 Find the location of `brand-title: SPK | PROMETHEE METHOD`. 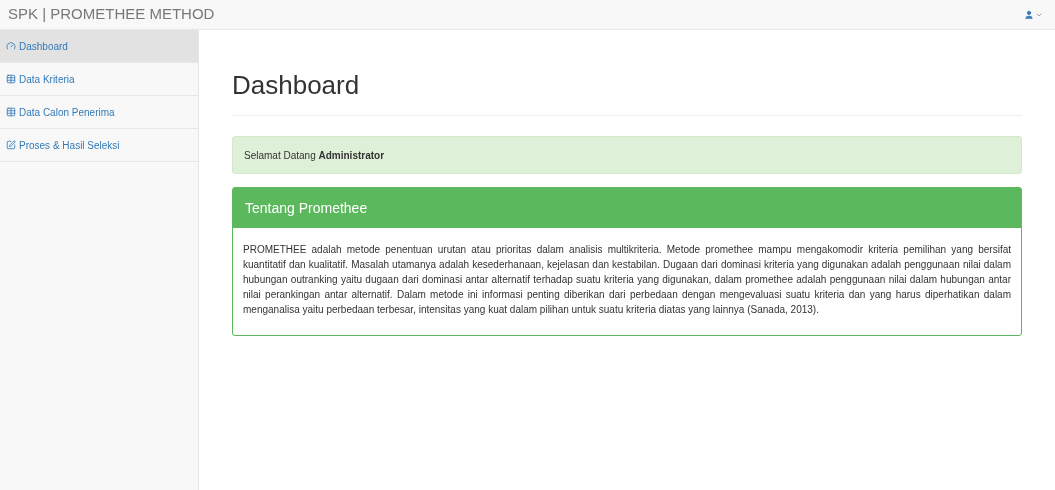

brand-title: SPK | PROMETHEE METHOD is located at coordinates (111, 14).